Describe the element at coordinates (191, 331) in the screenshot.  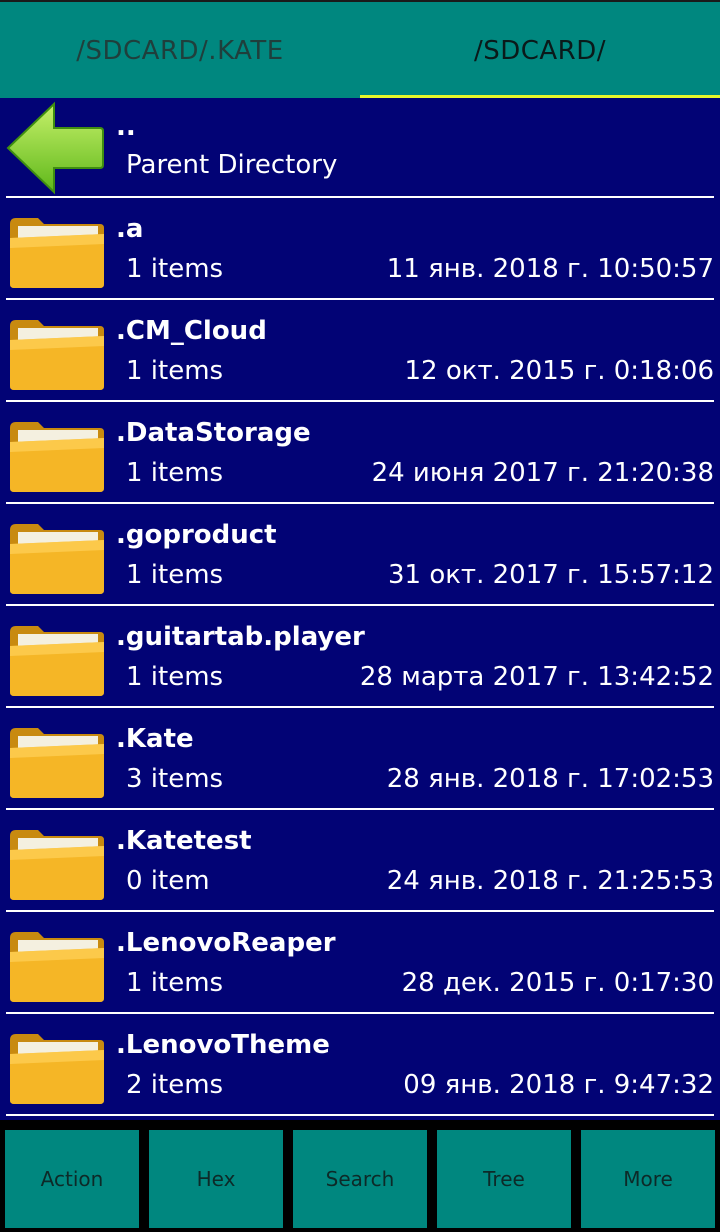
I see `entry-name: .CM_Cloud` at that location.